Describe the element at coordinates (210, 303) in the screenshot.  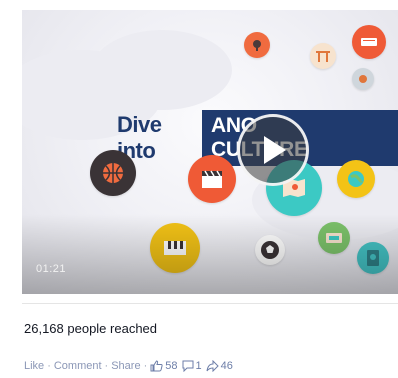
I see `divider` at that location.